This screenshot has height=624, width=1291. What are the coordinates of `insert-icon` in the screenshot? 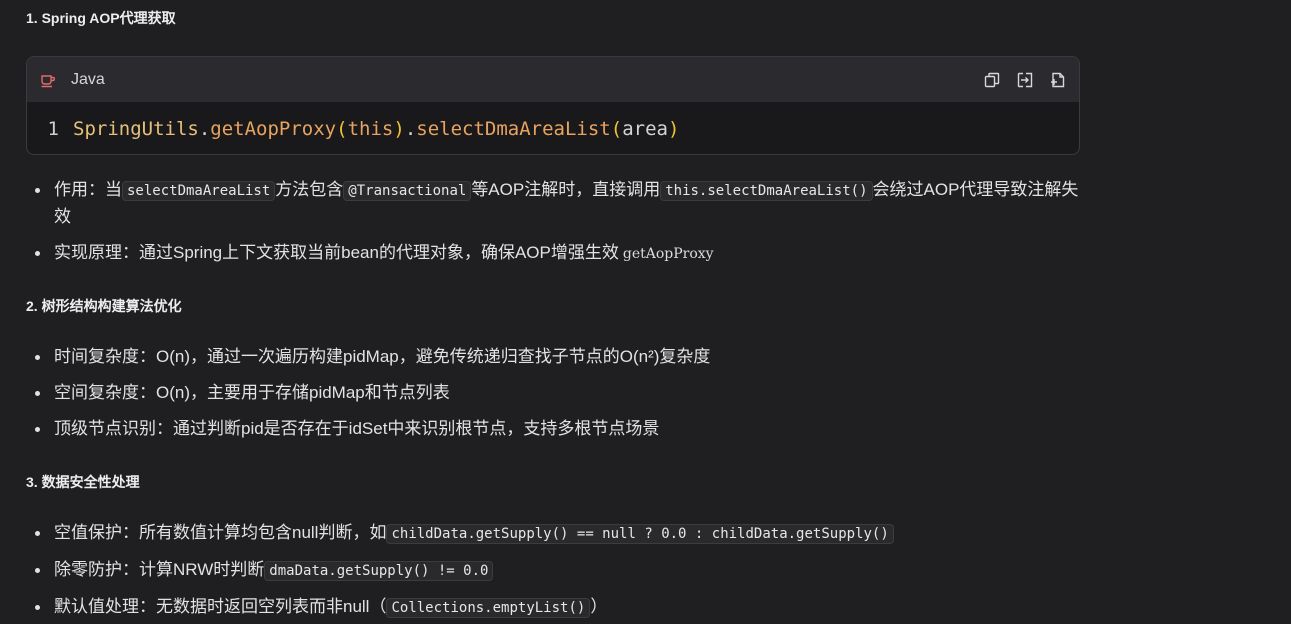 It's located at (1024, 79).